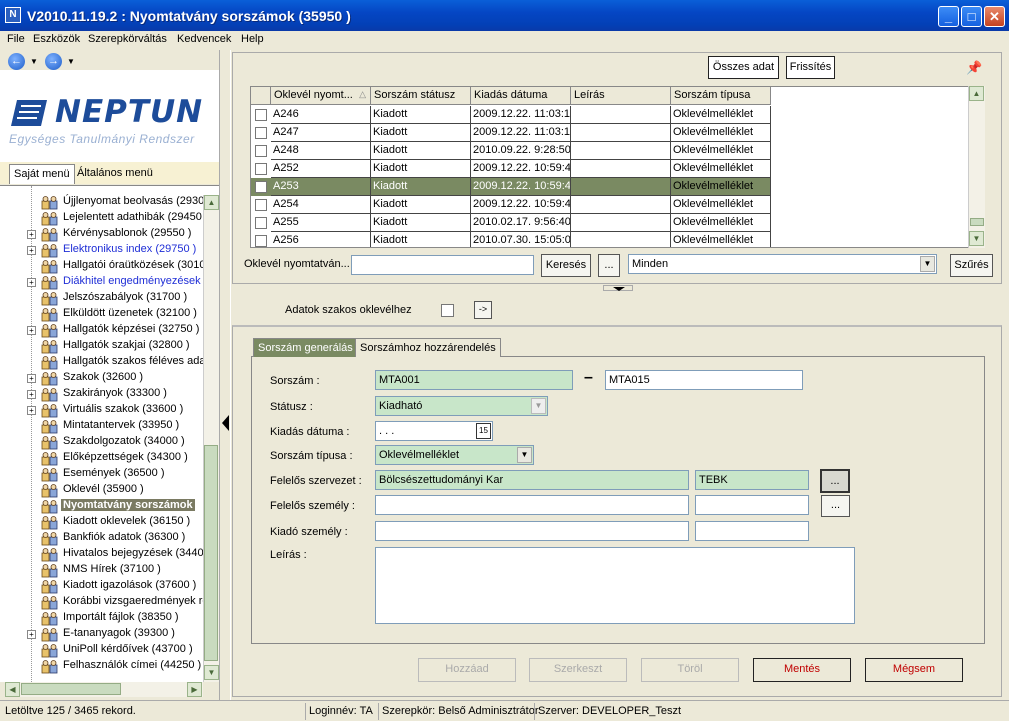 The width and height of the screenshot is (1009, 721). Describe the element at coordinates (524, 455) in the screenshot. I see `serial-type-chevron-down-icon: ▼` at that location.